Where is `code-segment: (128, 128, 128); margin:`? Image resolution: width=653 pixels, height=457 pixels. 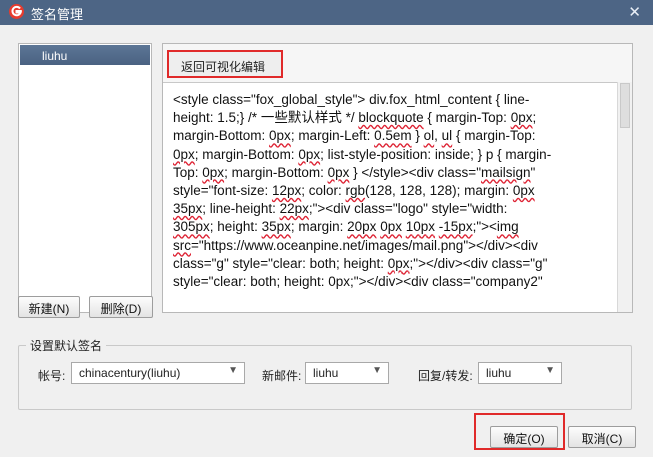
code-segment: (128, 128, 128); margin: is located at coordinates (439, 191).